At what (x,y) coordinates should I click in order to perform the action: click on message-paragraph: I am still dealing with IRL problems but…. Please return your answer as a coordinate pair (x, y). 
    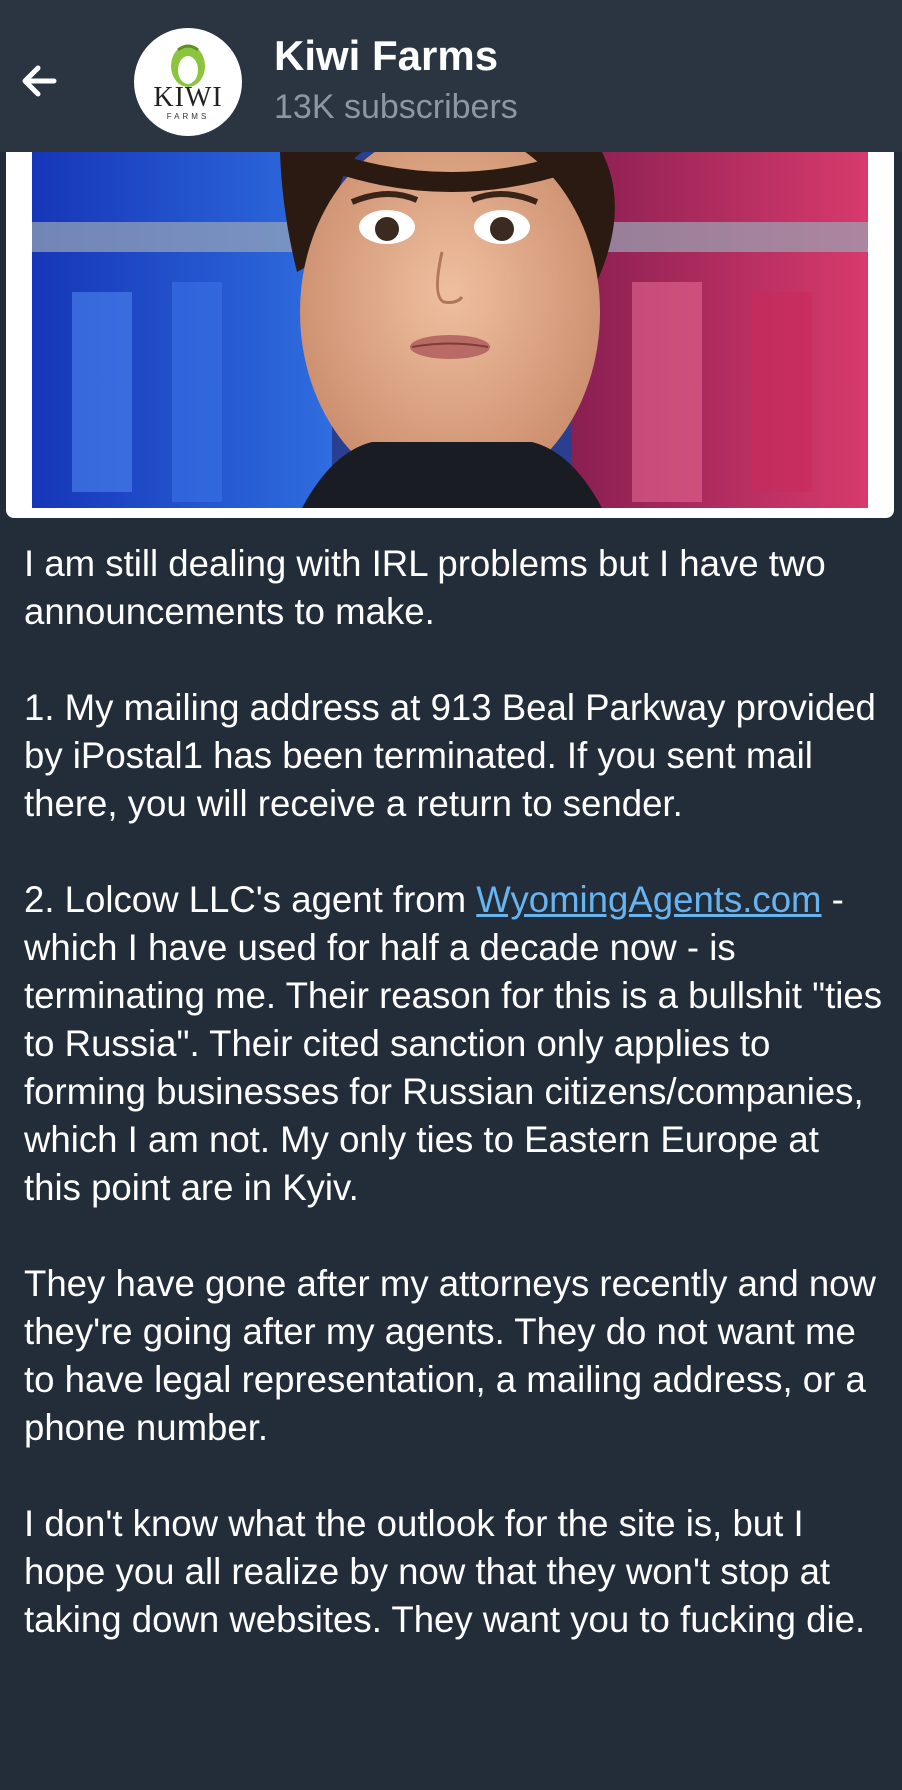
    Looking at the image, I should click on (425, 587).